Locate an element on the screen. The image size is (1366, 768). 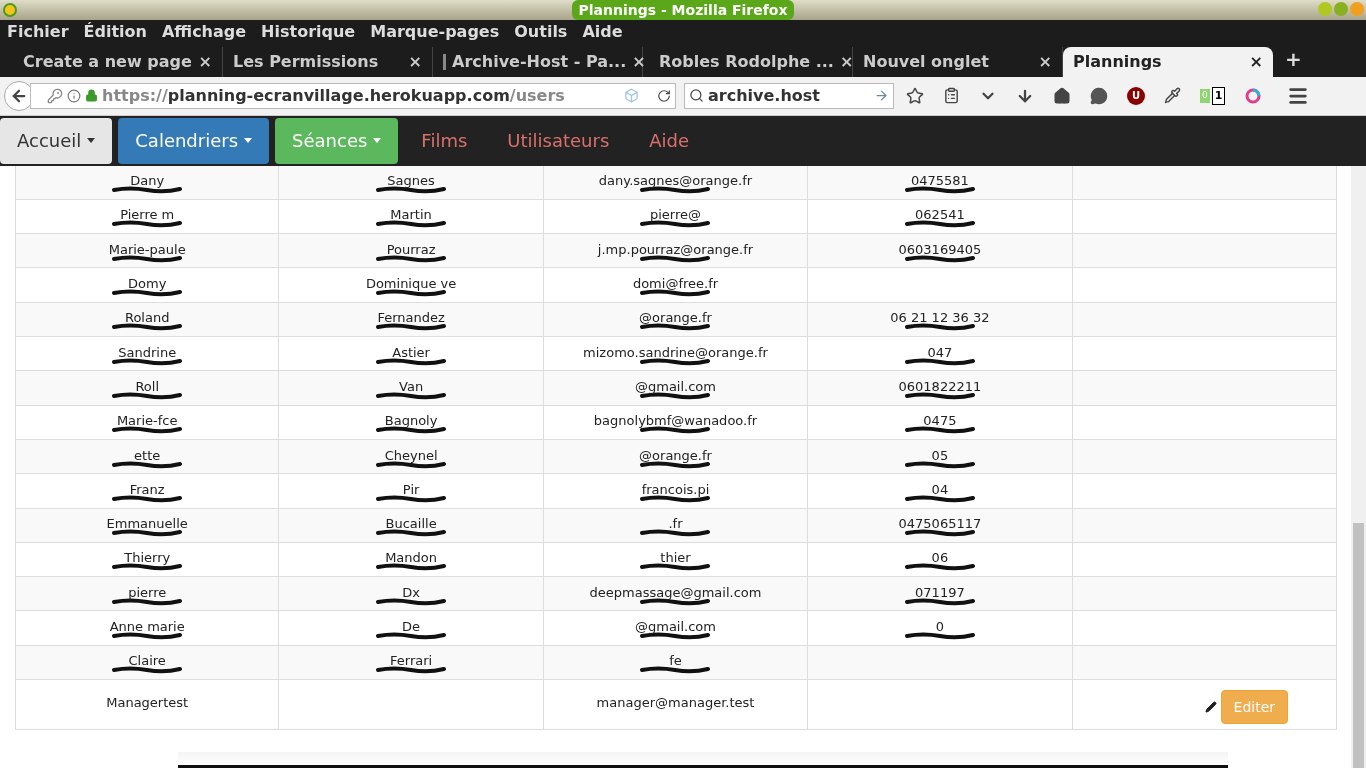
table-cell: thier is located at coordinates (675, 558).